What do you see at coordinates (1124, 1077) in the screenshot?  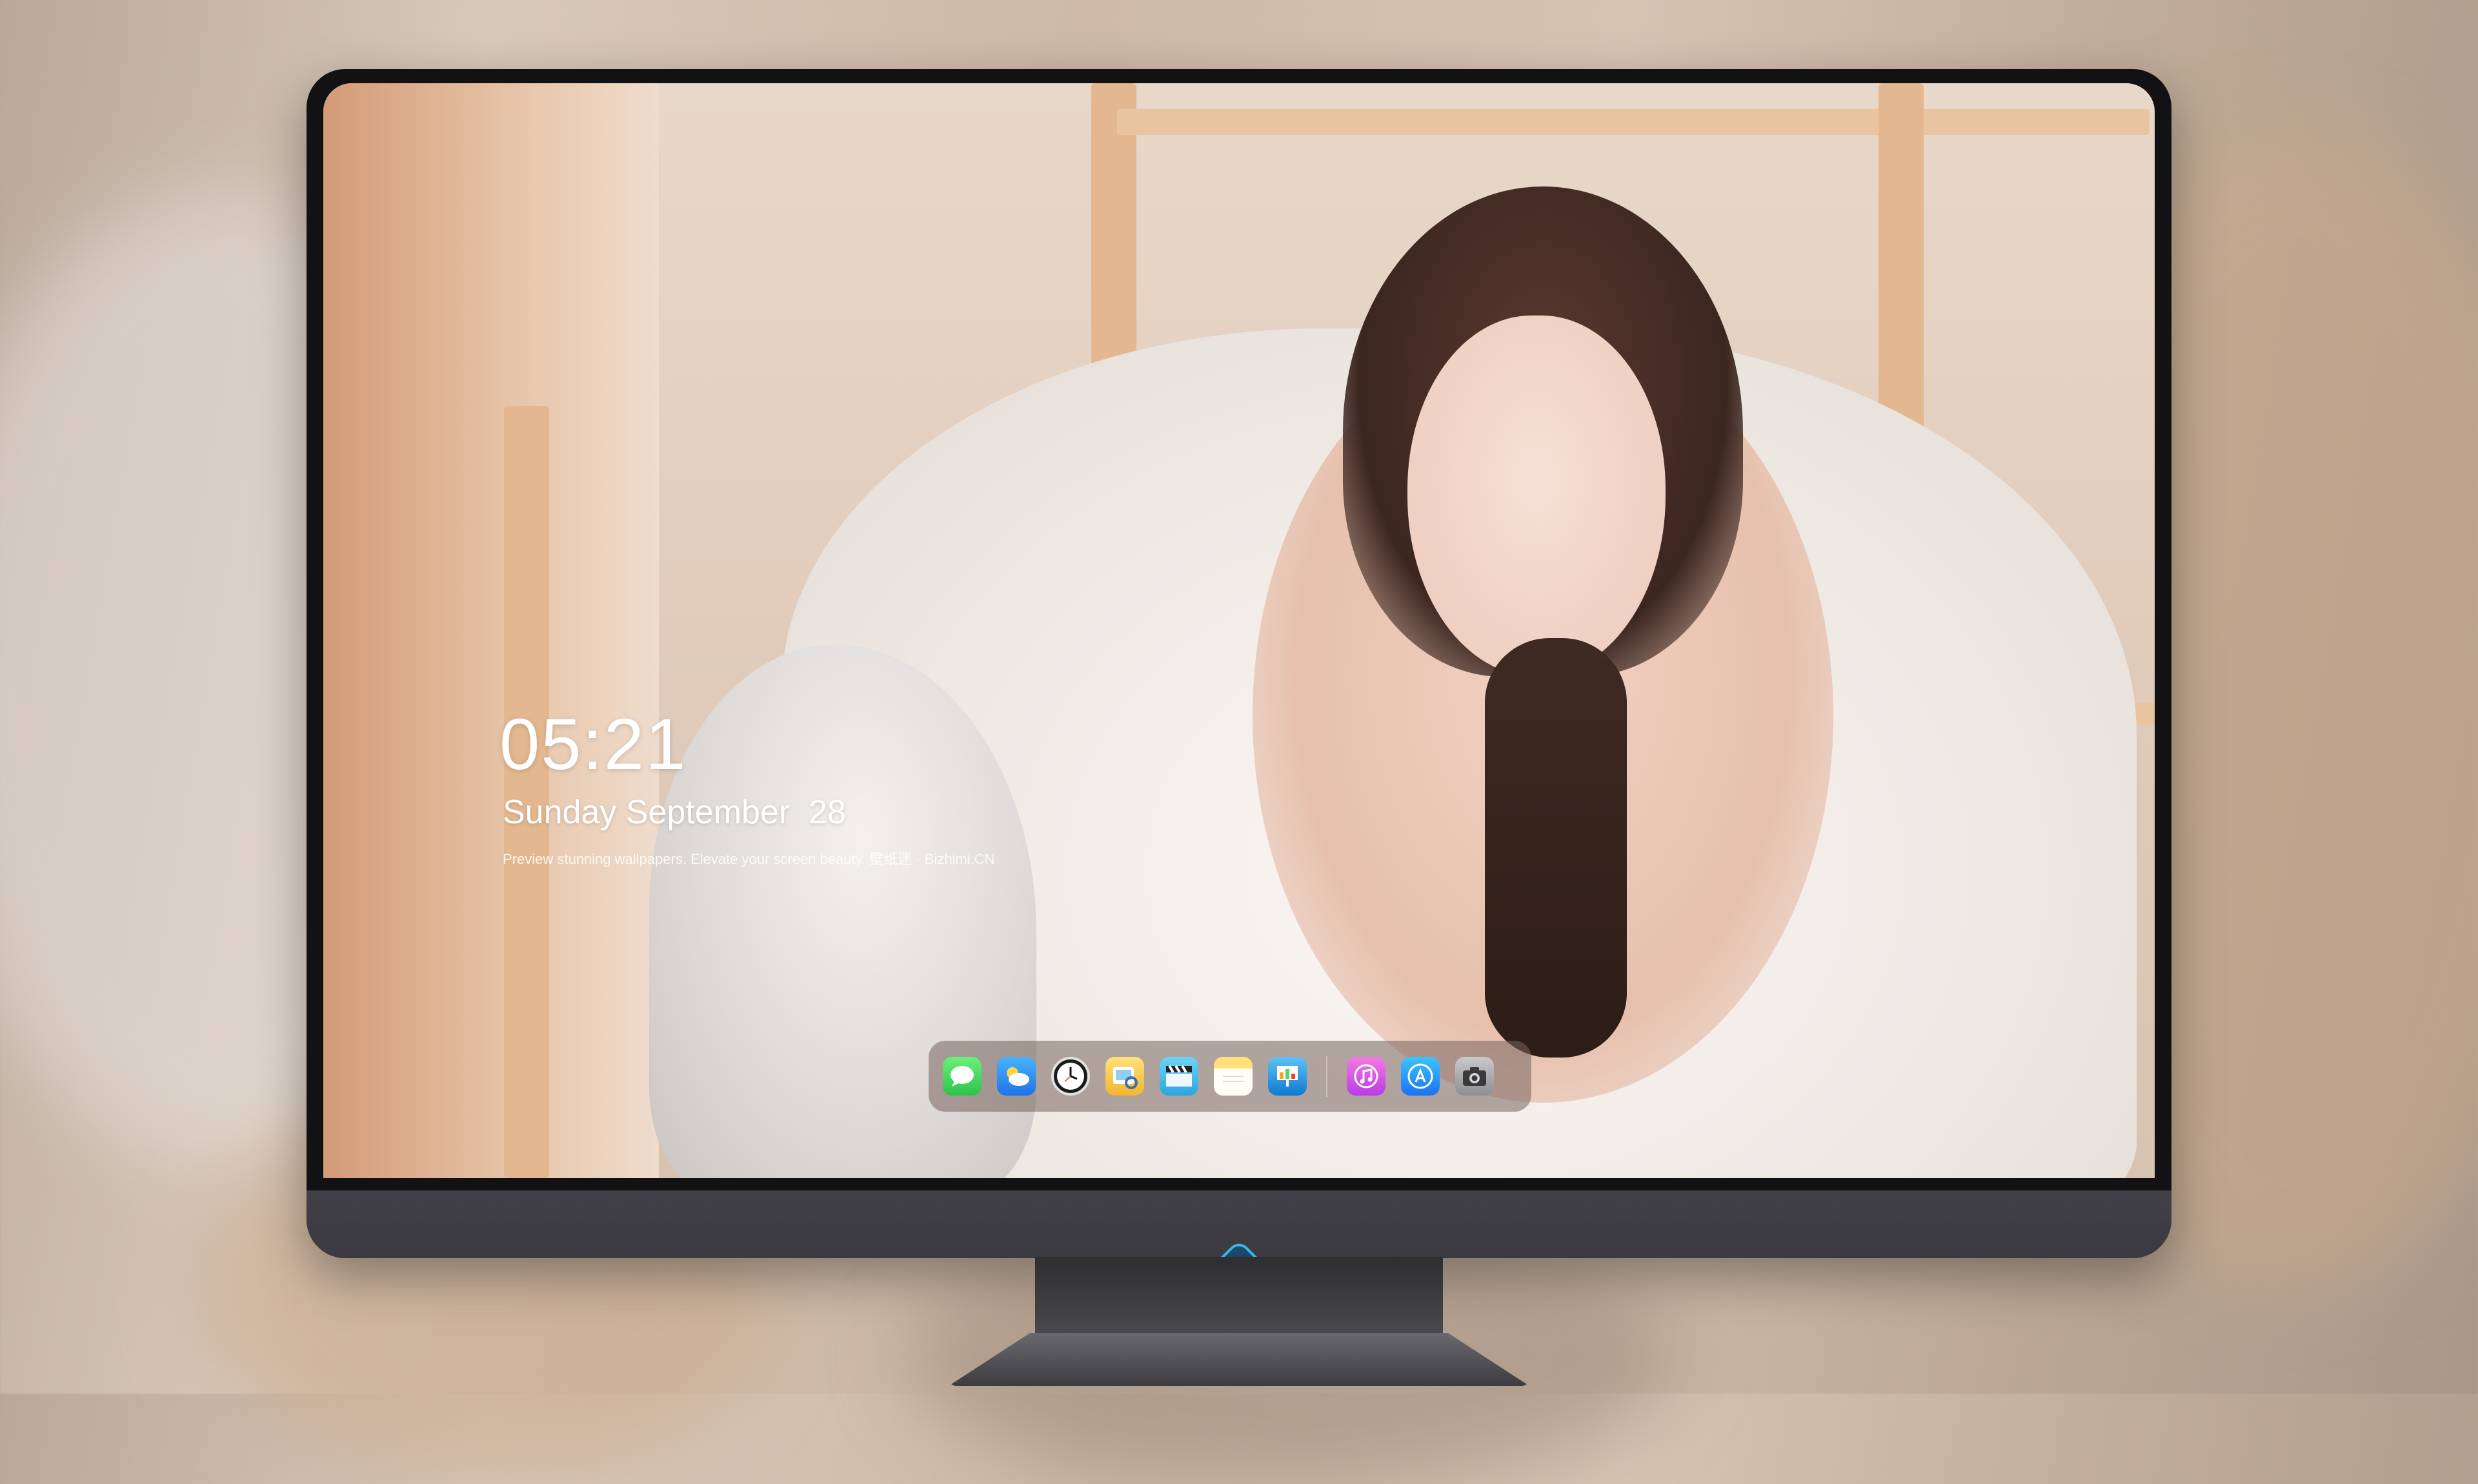 I see `preview-icon` at bounding box center [1124, 1077].